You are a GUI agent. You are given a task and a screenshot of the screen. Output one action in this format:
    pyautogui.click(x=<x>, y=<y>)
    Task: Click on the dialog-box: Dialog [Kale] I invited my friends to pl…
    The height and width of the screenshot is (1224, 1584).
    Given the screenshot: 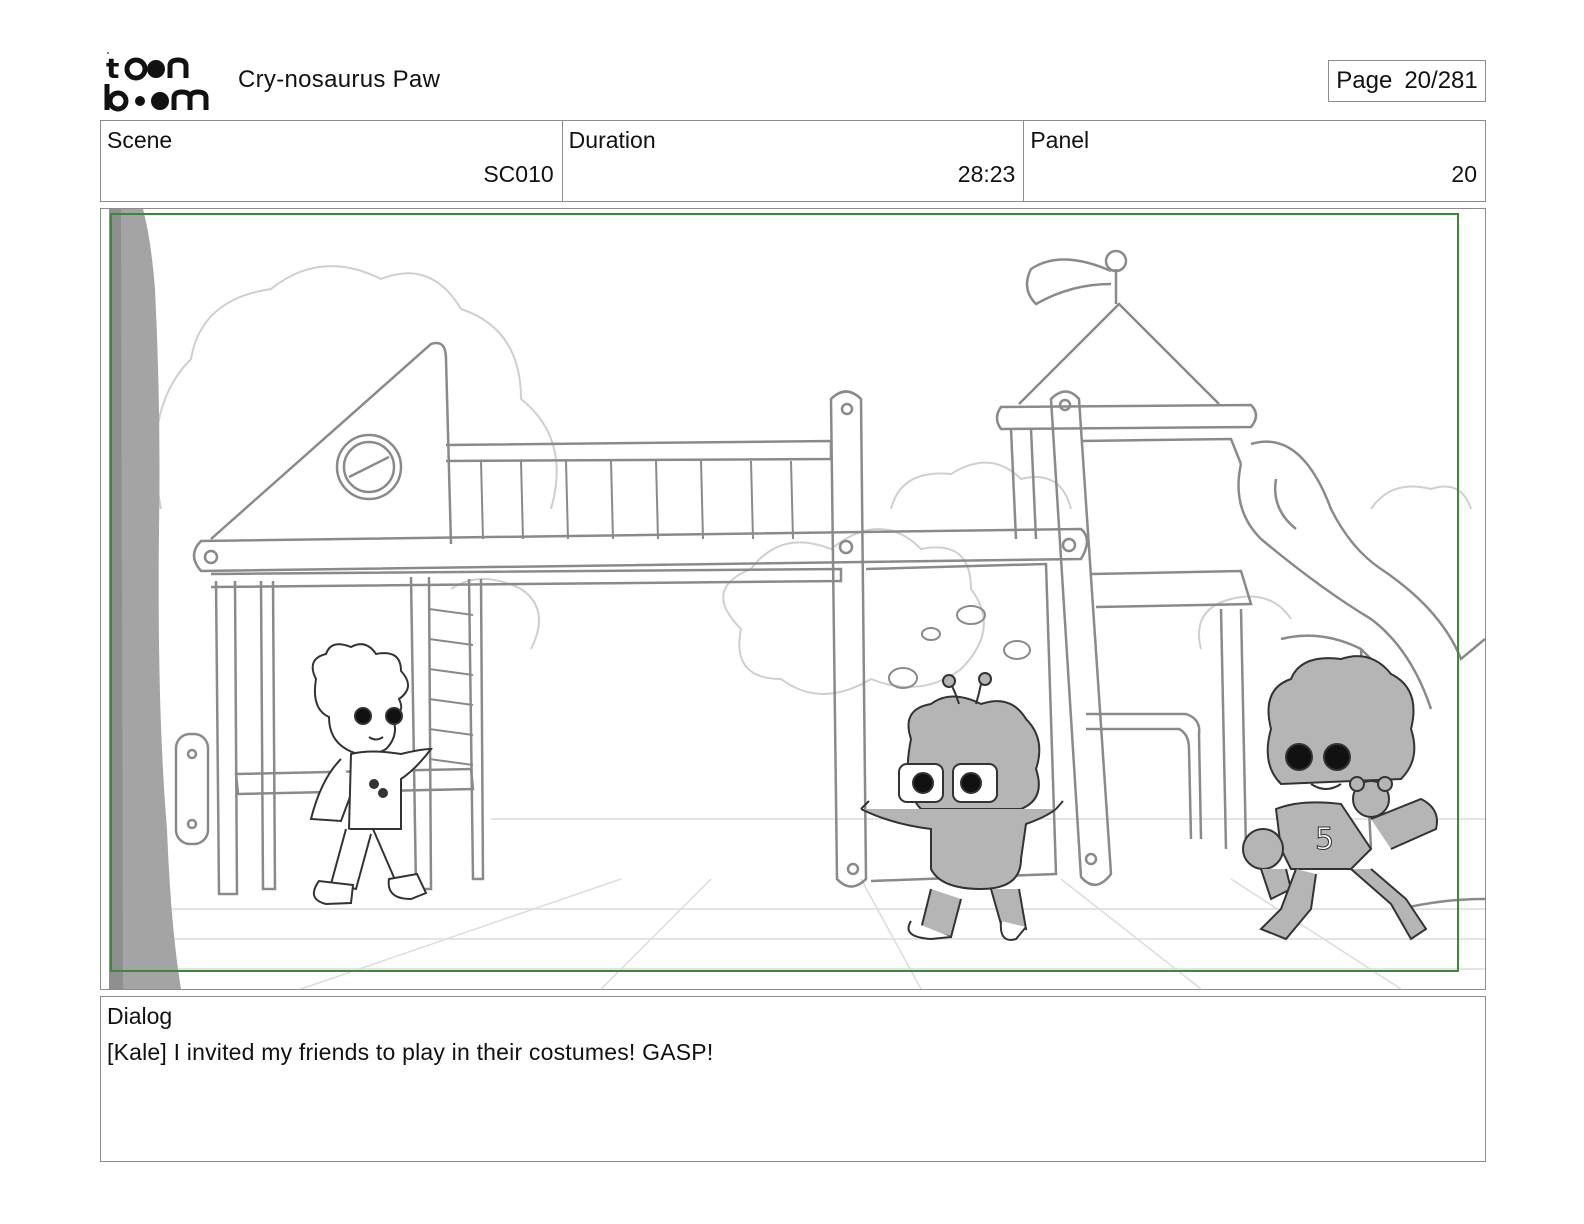 What is the action you would take?
    pyautogui.click(x=793, y=1079)
    